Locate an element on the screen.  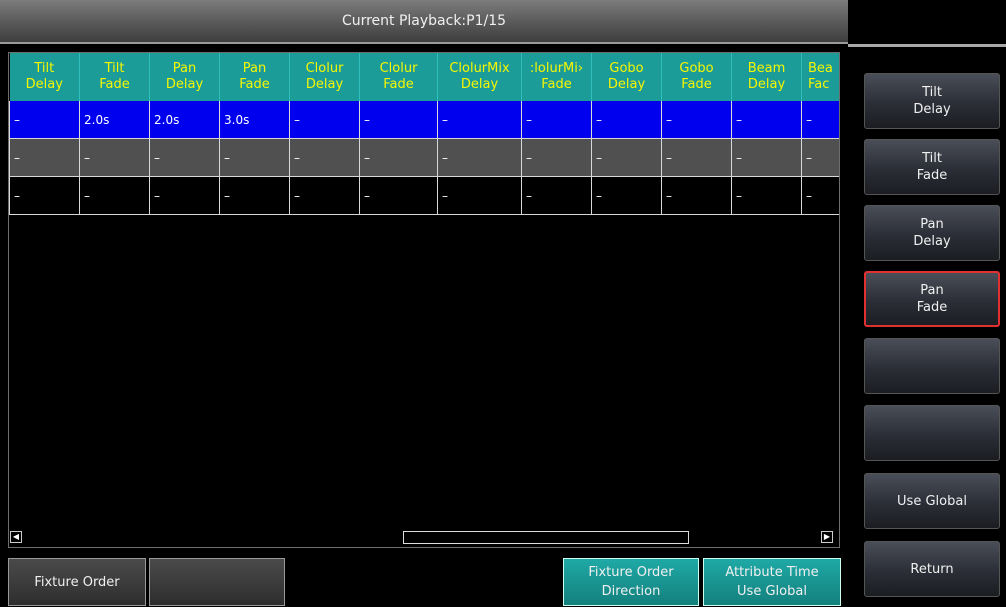
column-header: Pan Delay is located at coordinates (184, 77).